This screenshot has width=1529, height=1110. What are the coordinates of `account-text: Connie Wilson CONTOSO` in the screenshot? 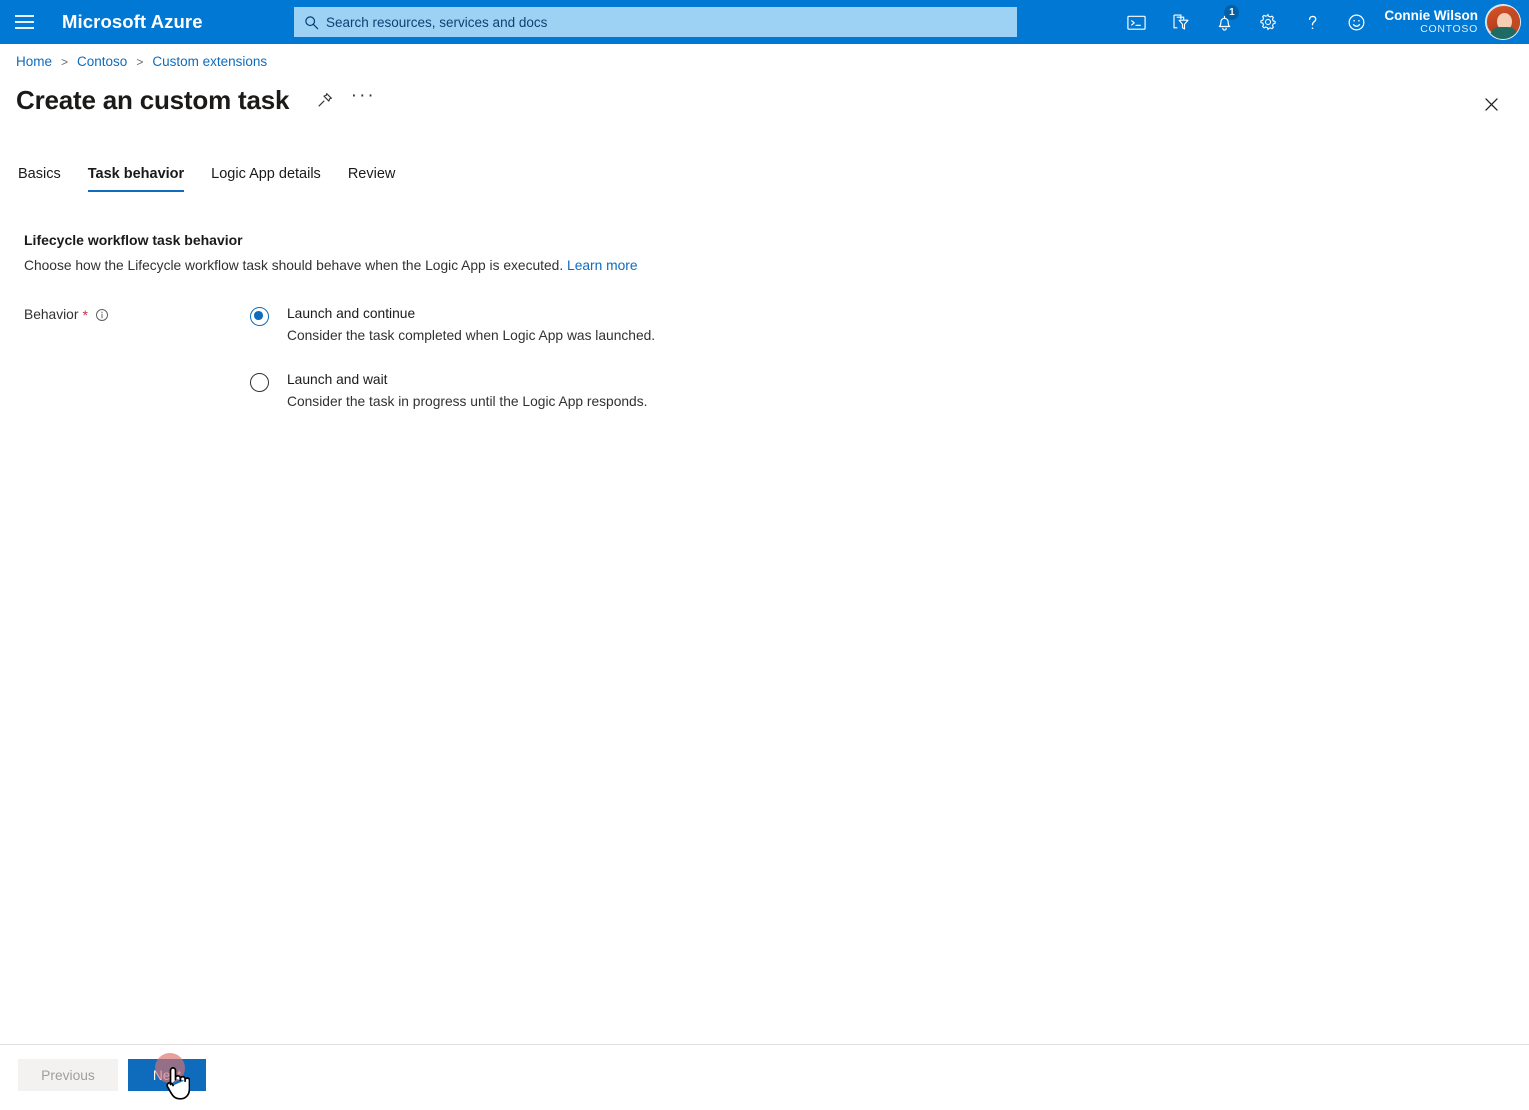 It's located at (1431, 21).